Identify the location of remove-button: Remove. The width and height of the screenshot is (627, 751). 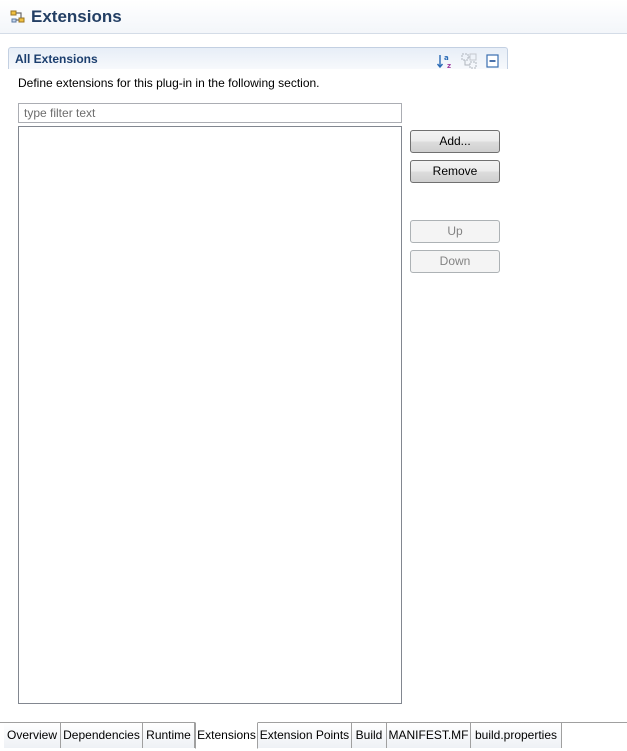
(455, 171).